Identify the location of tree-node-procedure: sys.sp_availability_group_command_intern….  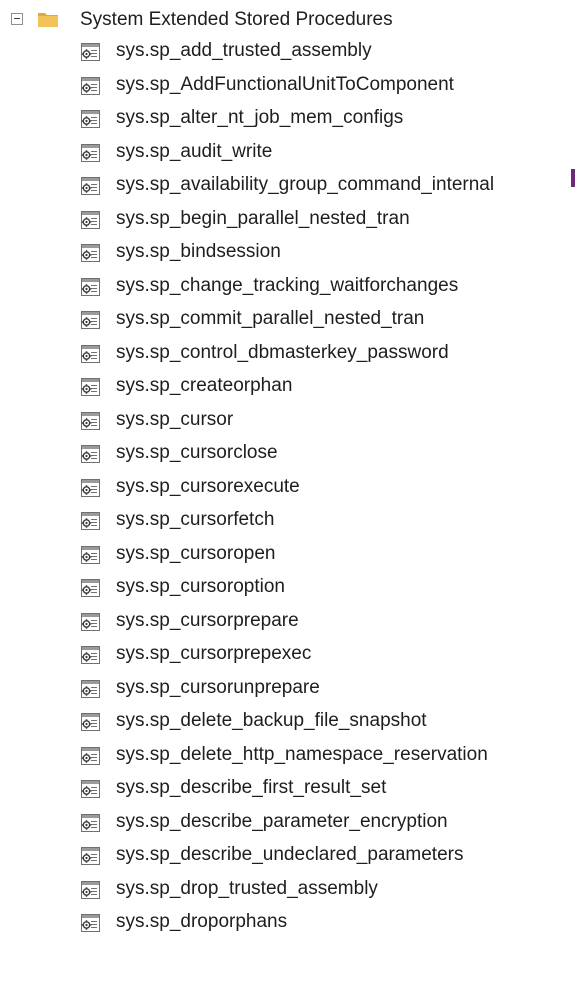
(289, 186).